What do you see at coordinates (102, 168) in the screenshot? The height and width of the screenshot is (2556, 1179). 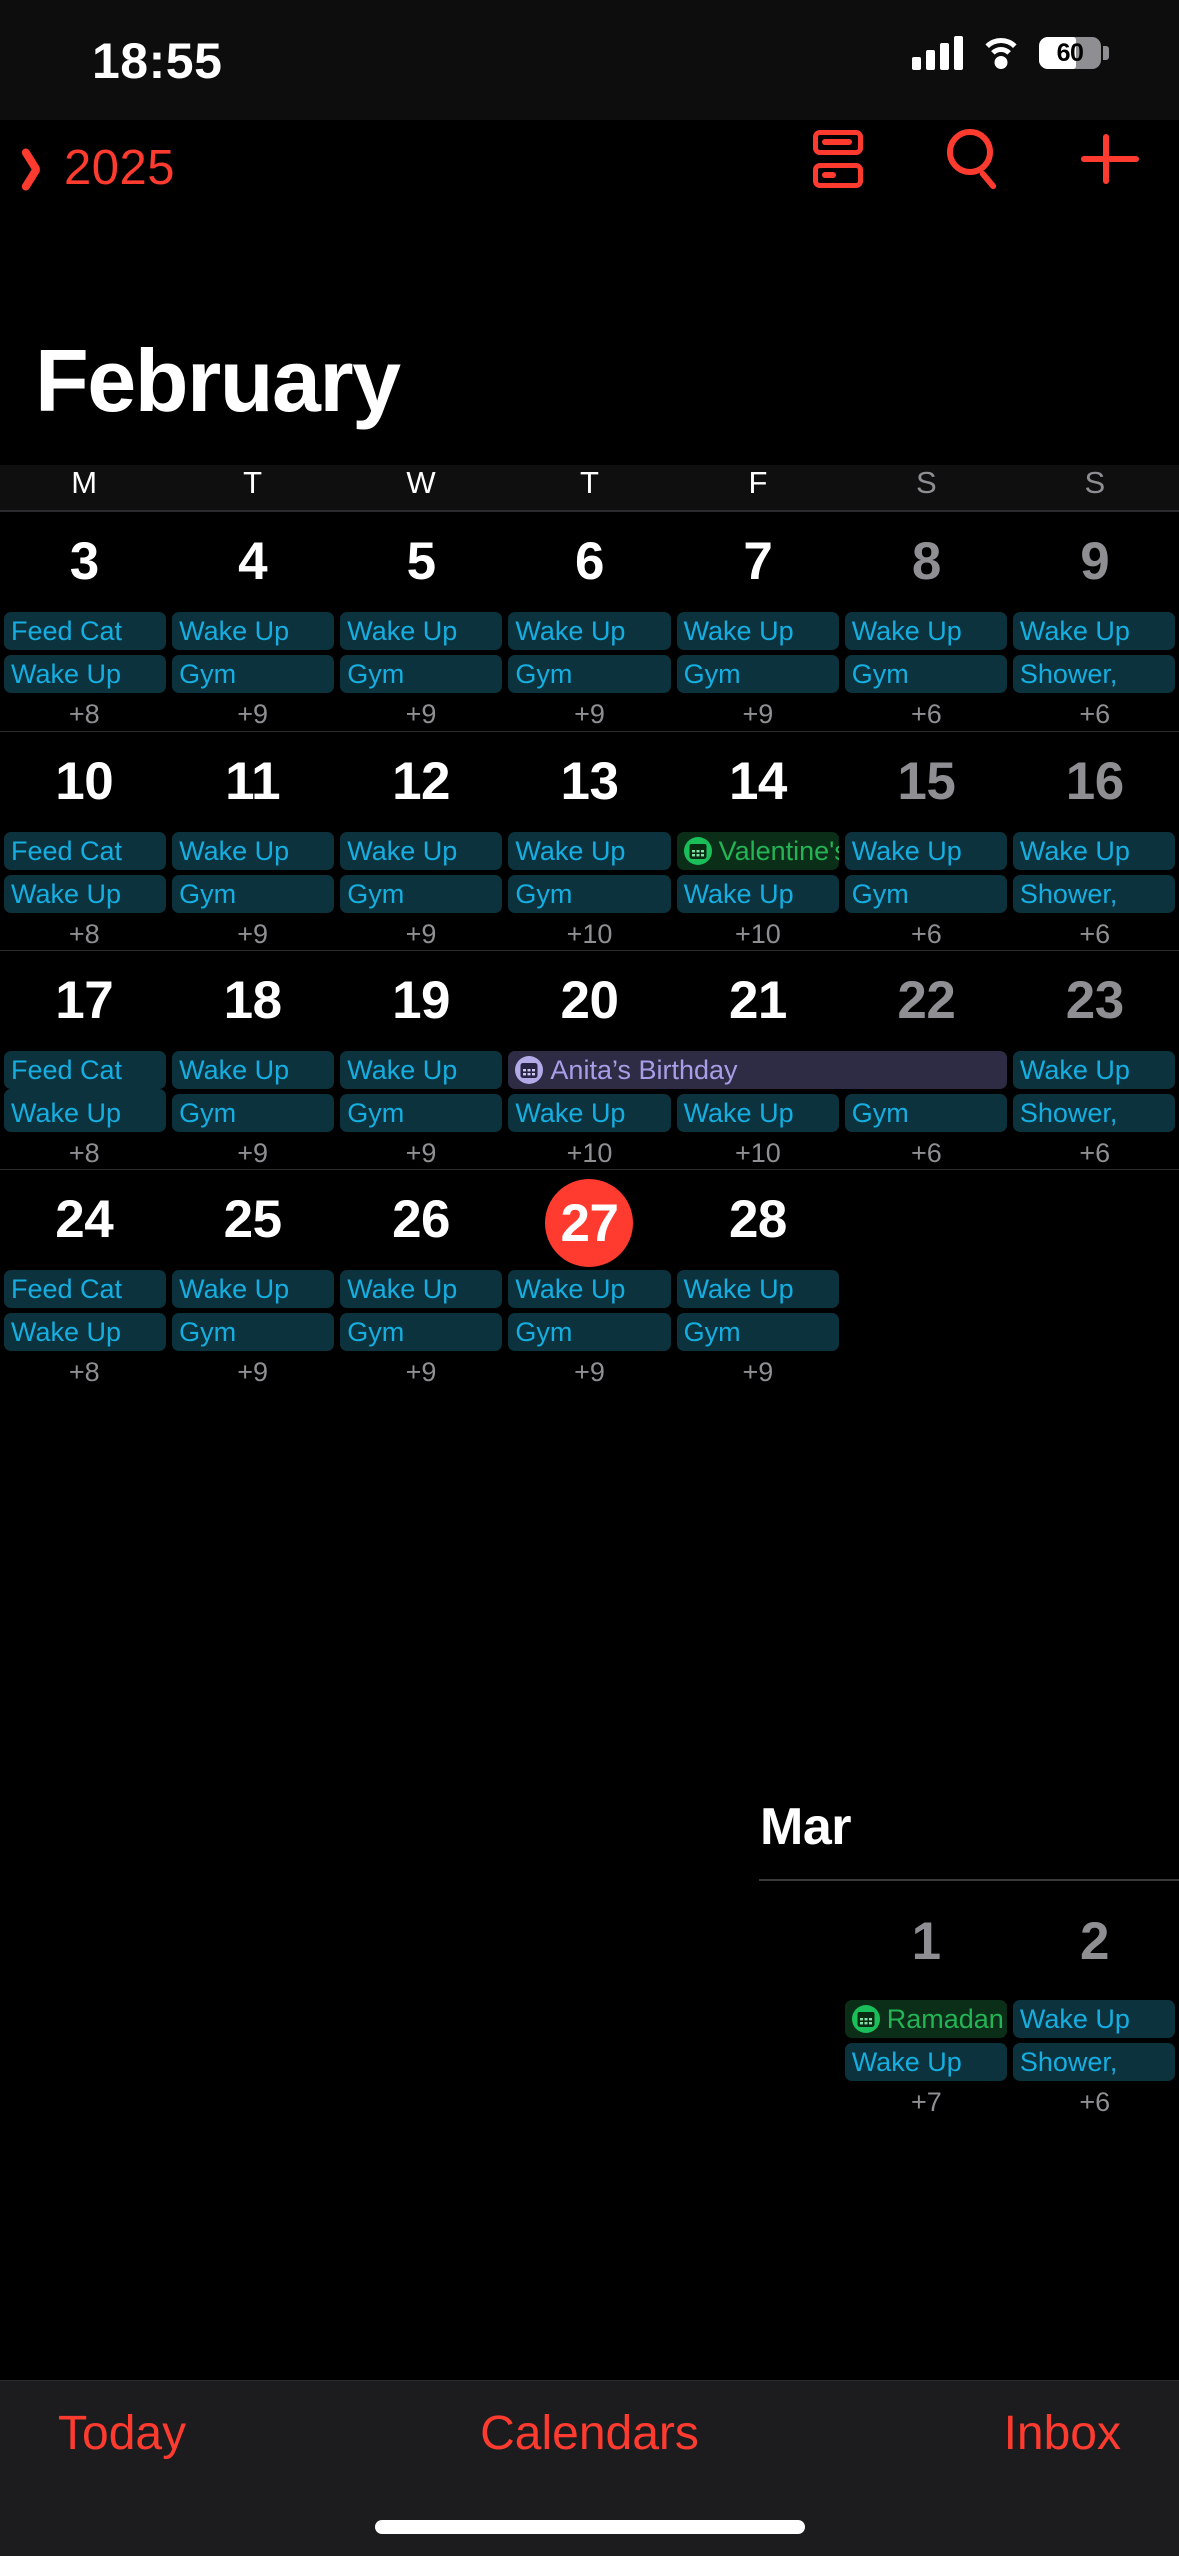 I see `back-to-year-button: 2025` at bounding box center [102, 168].